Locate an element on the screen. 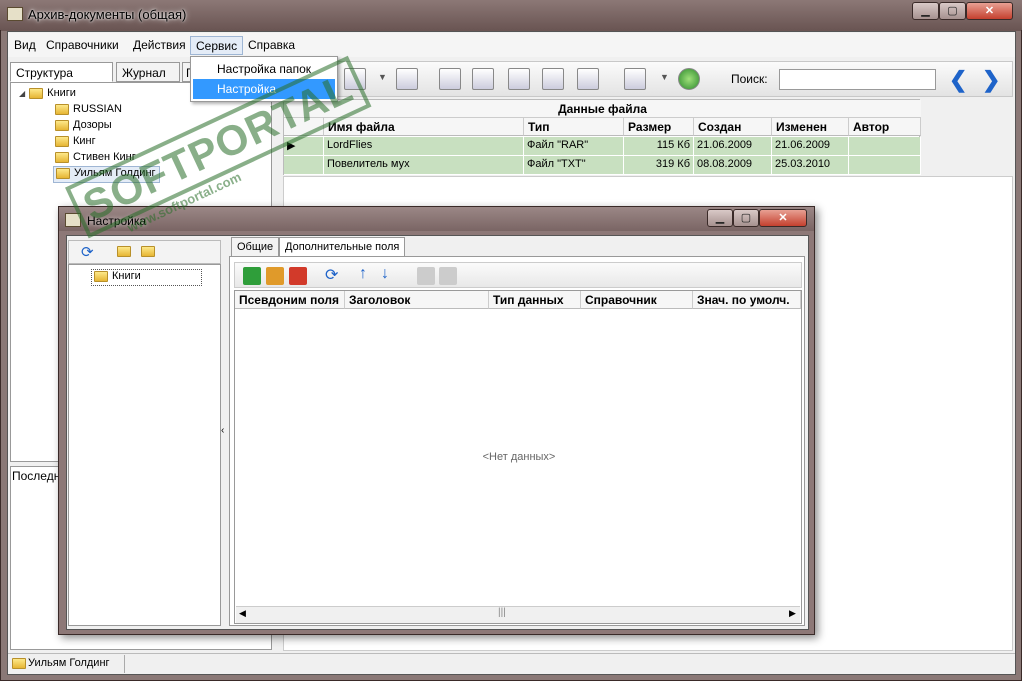  status-bar: Уильям Голдинг is located at coordinates (511, 663).